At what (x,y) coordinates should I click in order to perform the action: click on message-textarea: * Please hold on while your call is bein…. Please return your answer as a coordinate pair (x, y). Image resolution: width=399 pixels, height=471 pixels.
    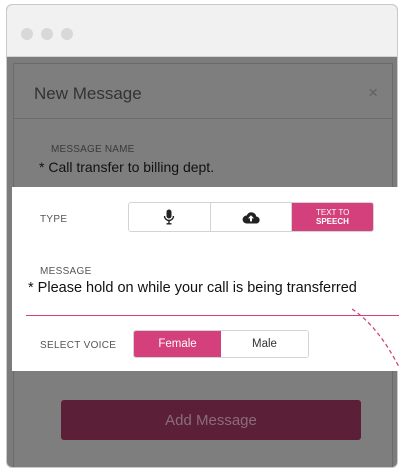
    Looking at the image, I should click on (192, 288).